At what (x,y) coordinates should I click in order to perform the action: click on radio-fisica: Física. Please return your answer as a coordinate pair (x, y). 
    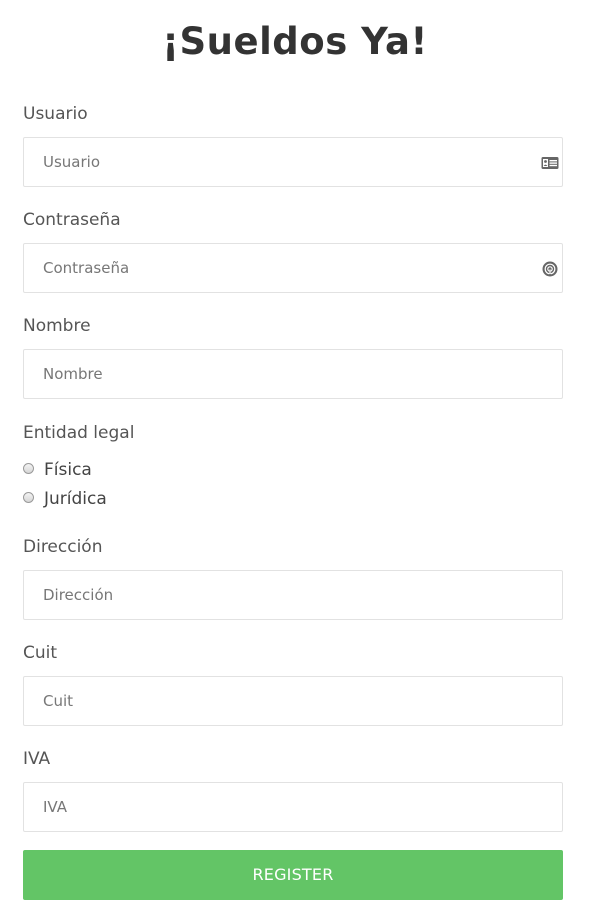
    Looking at the image, I should click on (57, 470).